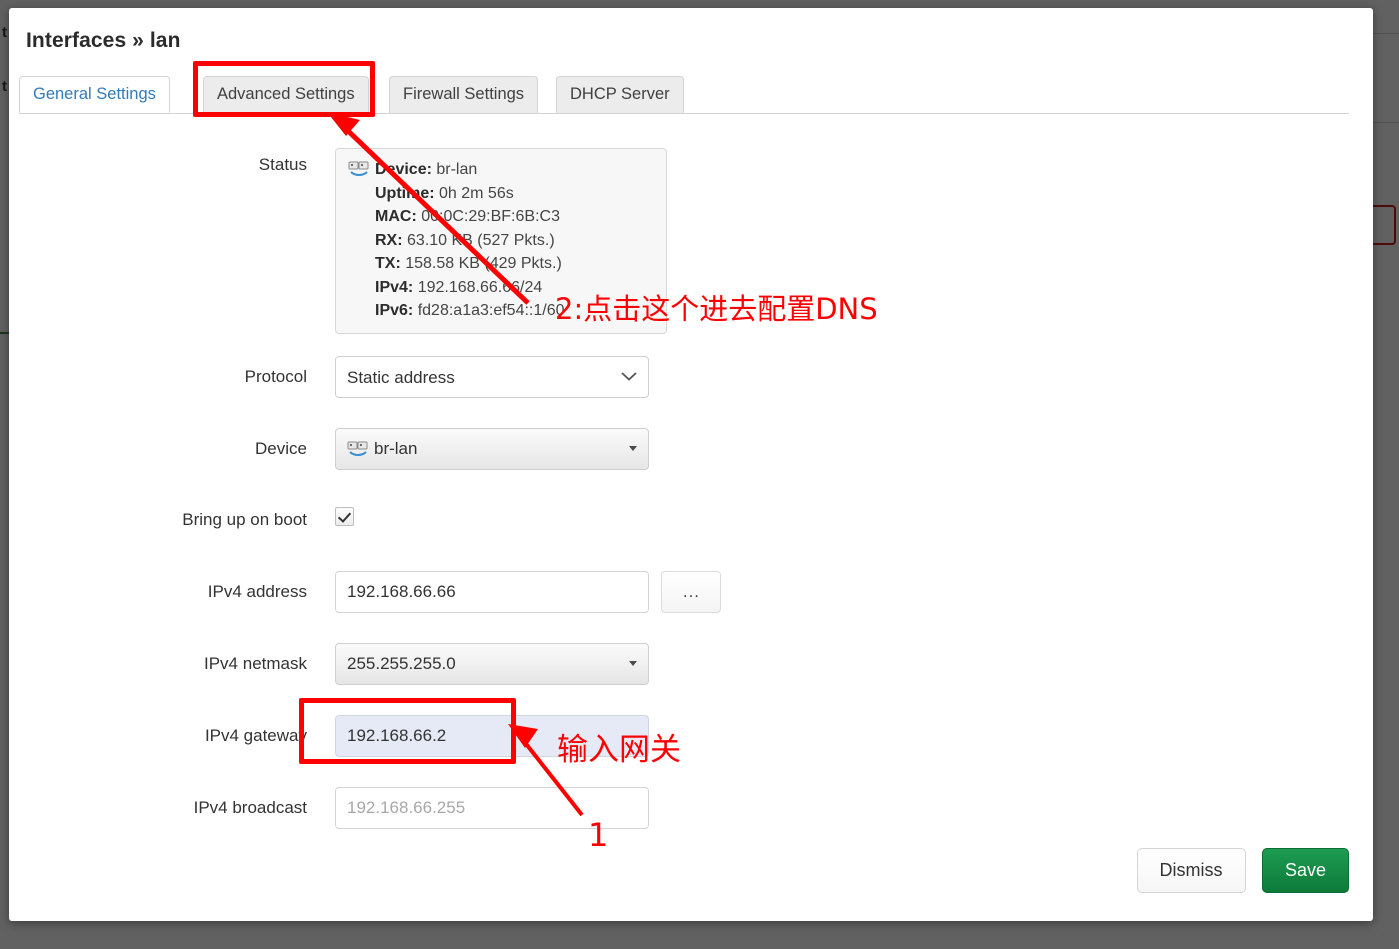 The height and width of the screenshot is (949, 1399). What do you see at coordinates (492, 592) in the screenshot?
I see `ipv4-address-input` at bounding box center [492, 592].